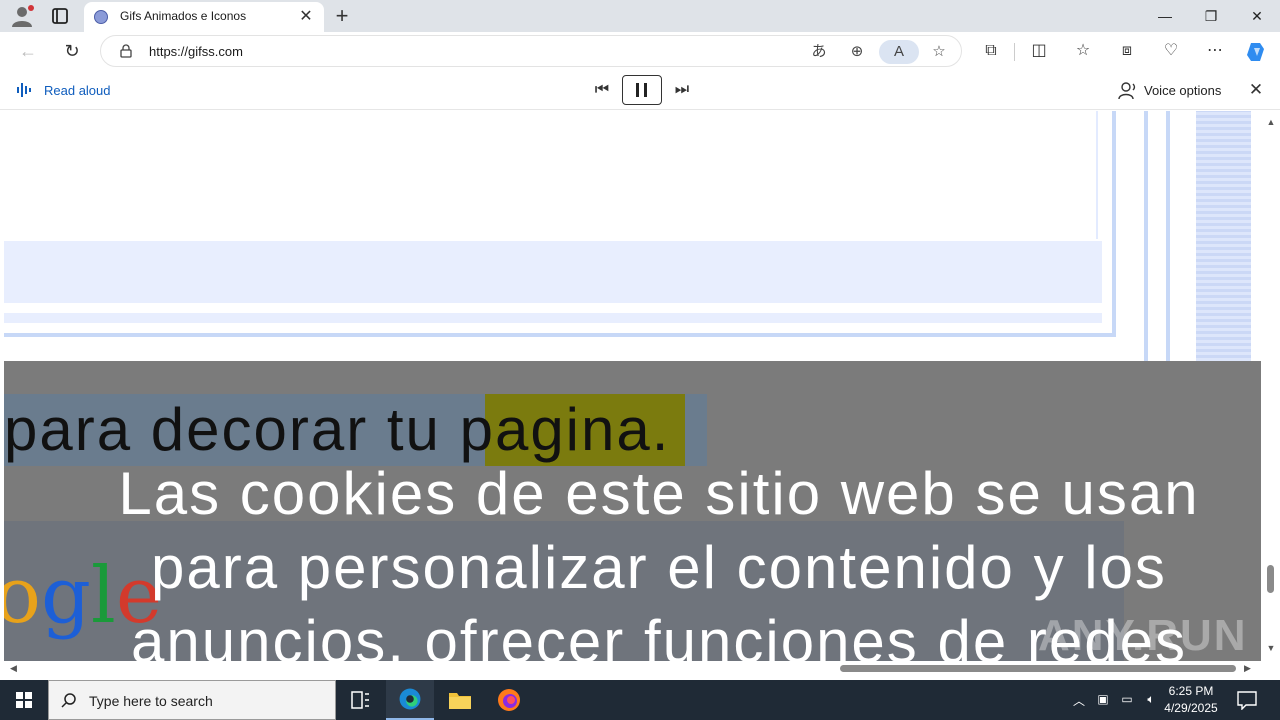  Describe the element at coordinates (1171, 51) in the screenshot. I see `browser-essentials-icon: ♡` at that location.